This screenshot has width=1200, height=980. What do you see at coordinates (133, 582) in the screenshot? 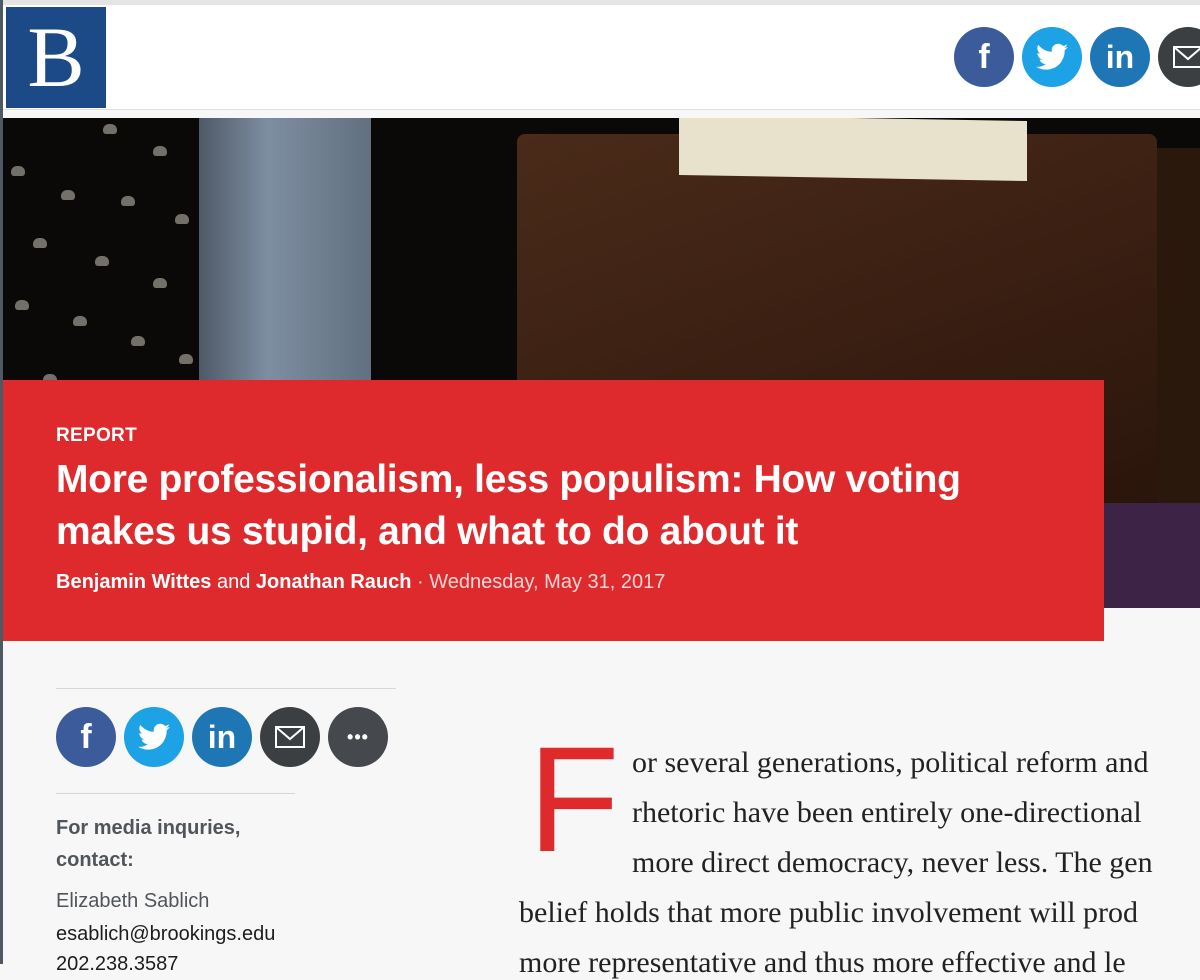
I see `author-link: Benjamin Wittes` at bounding box center [133, 582].